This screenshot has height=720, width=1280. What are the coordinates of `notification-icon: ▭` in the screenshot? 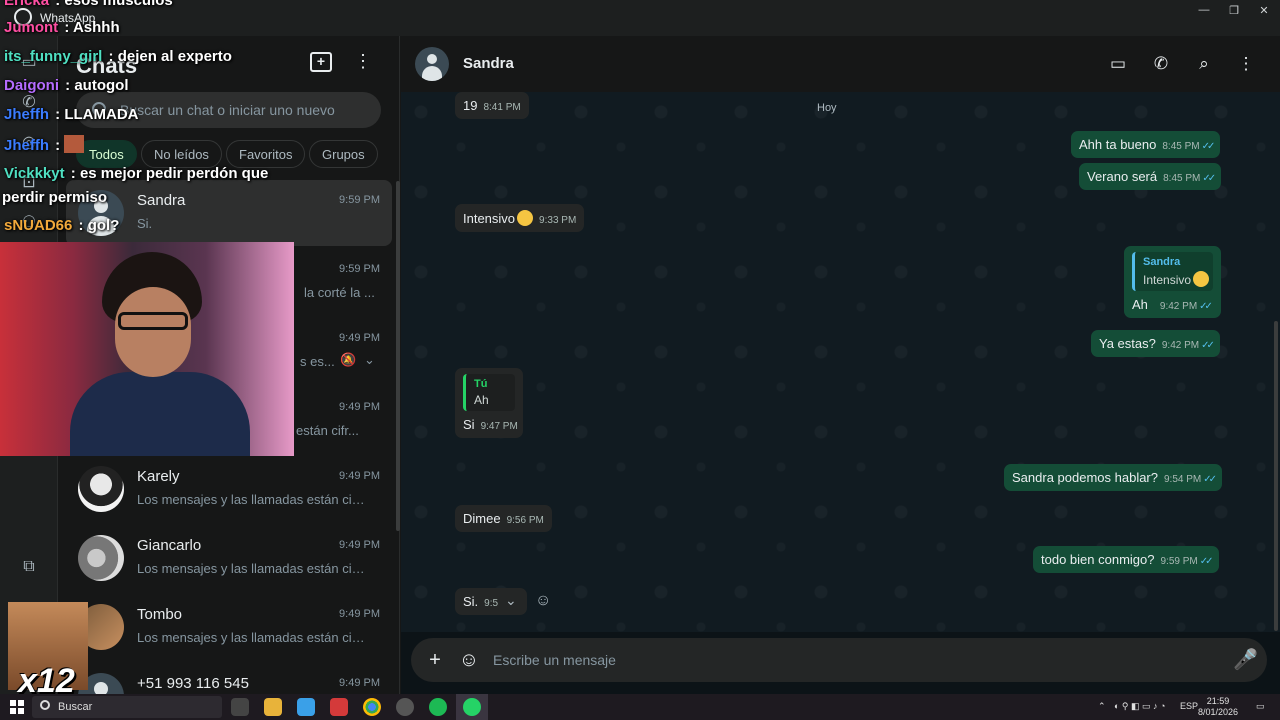 It's located at (1260, 706).